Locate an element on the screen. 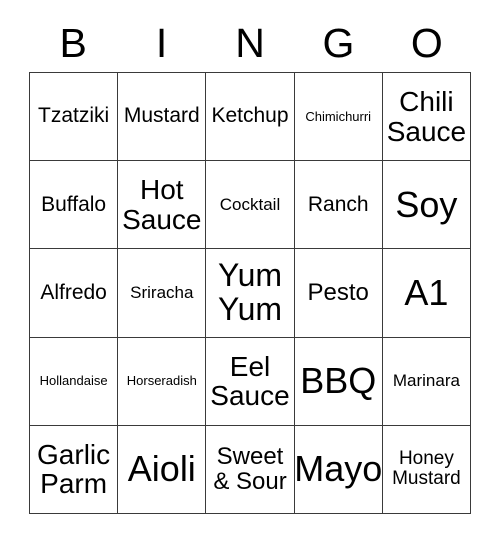 The height and width of the screenshot is (544, 500). bingo-cell-label: Alfredo is located at coordinates (73, 292).